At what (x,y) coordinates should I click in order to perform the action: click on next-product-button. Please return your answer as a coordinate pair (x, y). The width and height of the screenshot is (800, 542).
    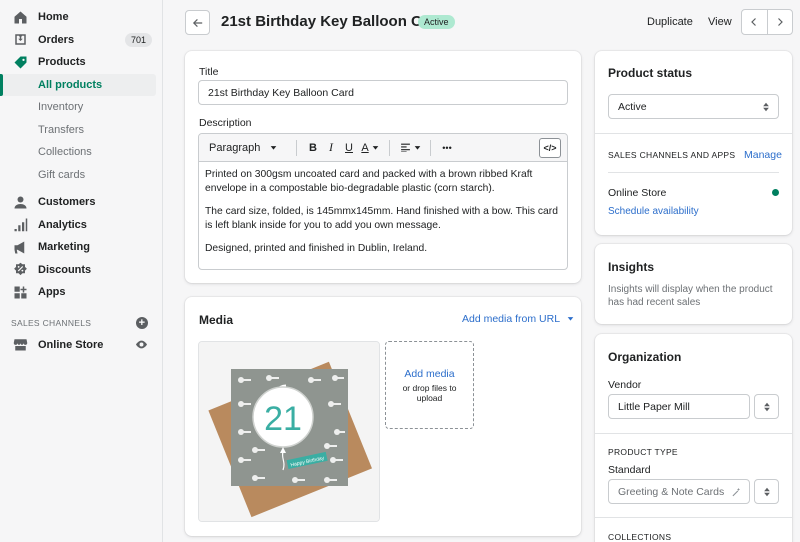
    Looking at the image, I should click on (779, 22).